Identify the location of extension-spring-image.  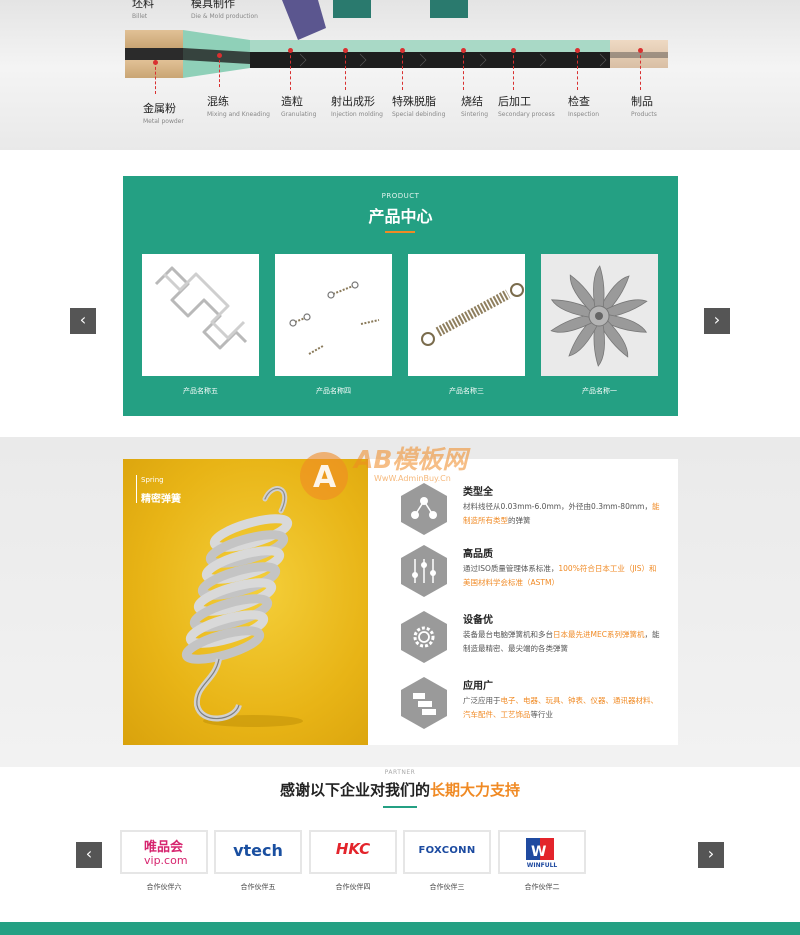
(472, 314).